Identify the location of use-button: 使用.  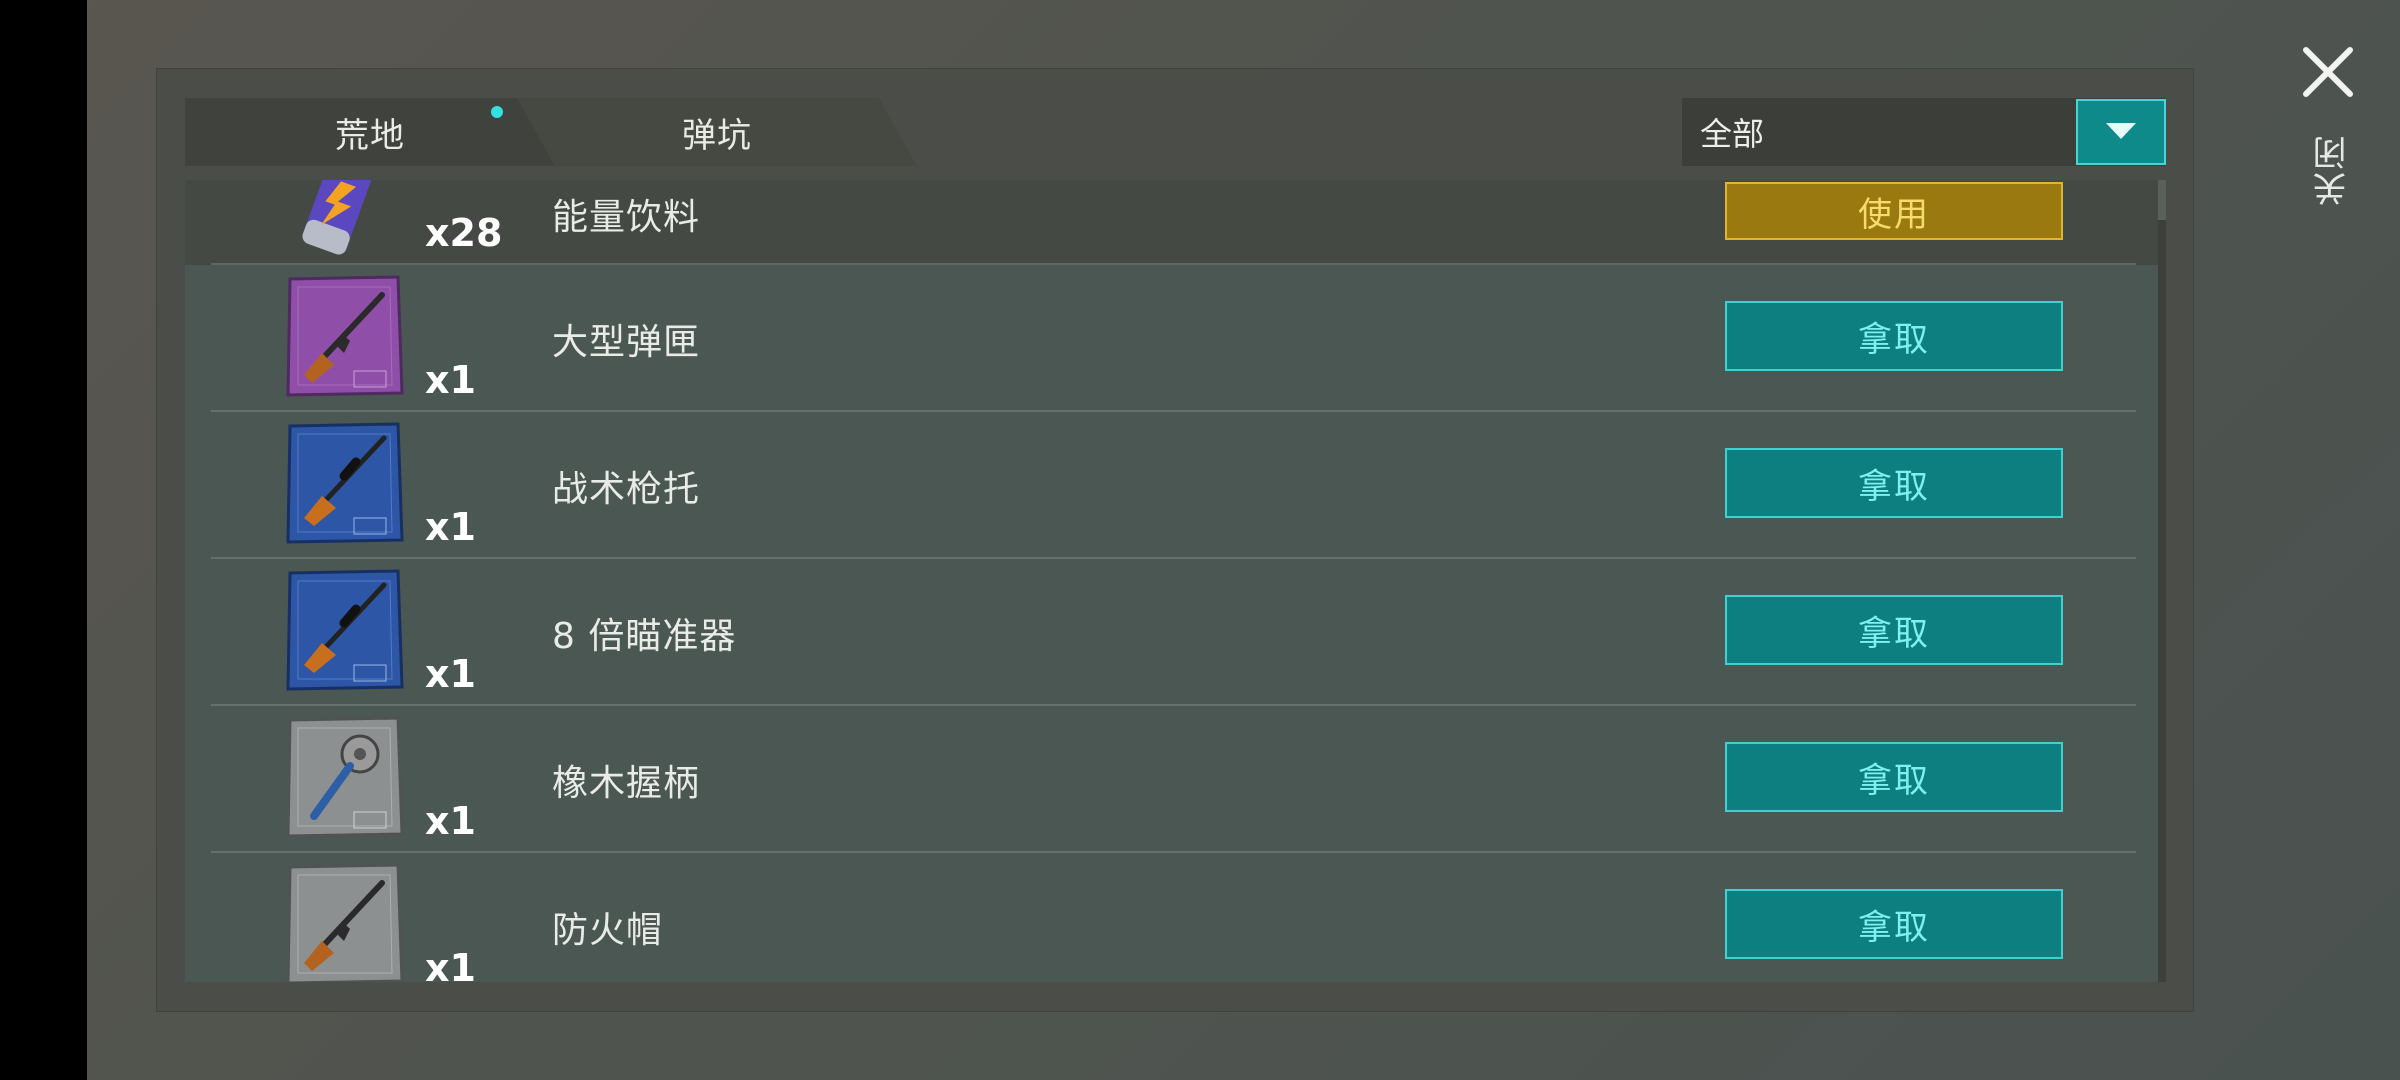
(1894, 211).